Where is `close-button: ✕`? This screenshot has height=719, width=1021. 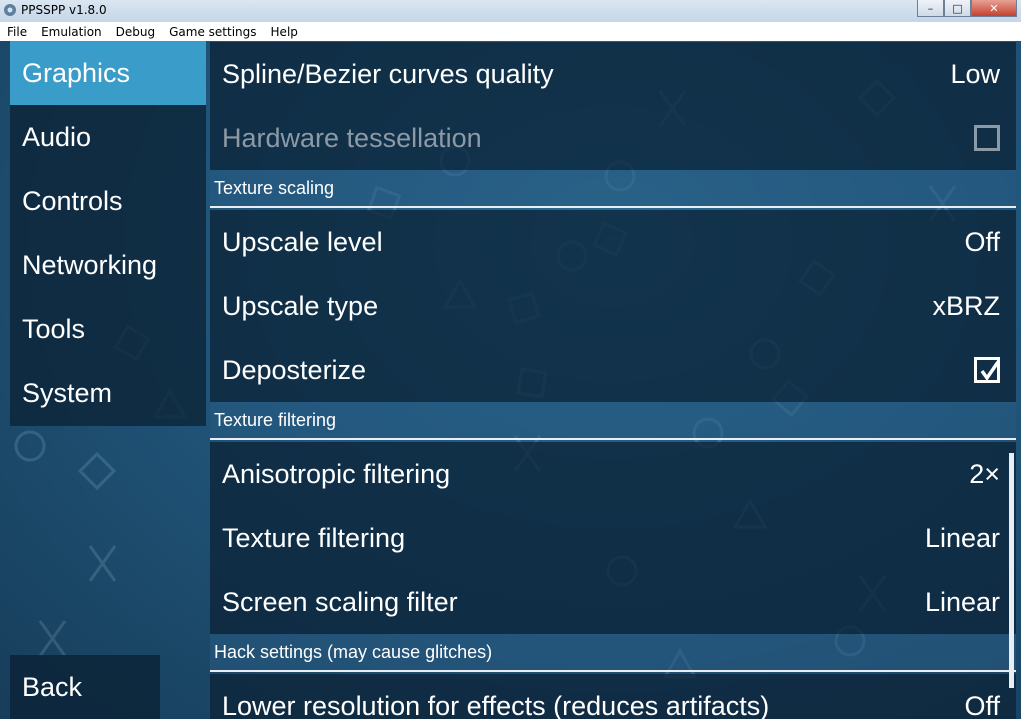 close-button: ✕ is located at coordinates (994, 8).